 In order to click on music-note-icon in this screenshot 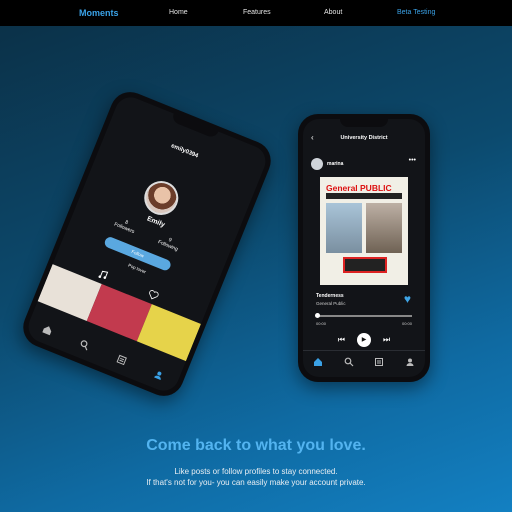, I will do `click(103, 274)`.